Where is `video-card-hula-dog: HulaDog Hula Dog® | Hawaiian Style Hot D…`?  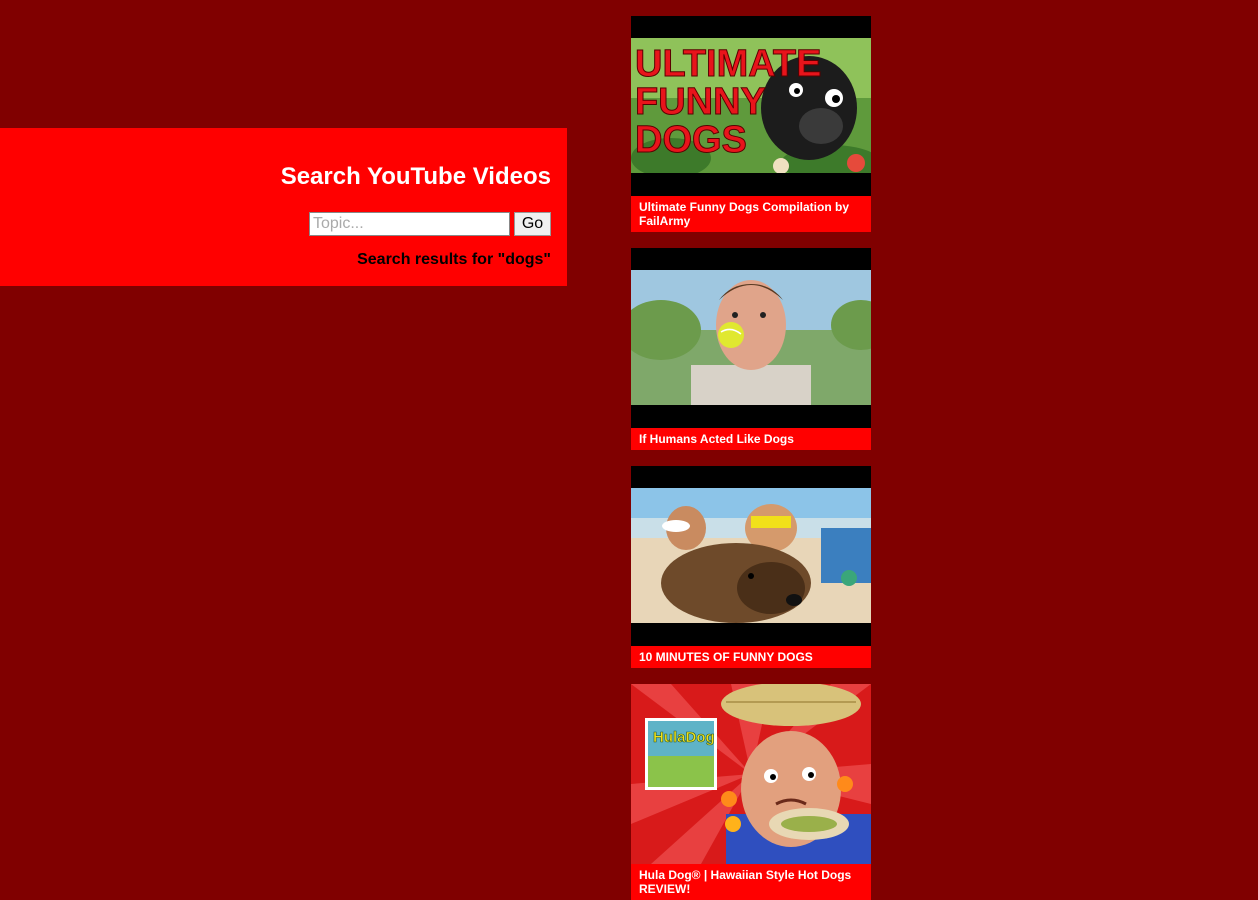
video-card-hula-dog: HulaDog Hula Dog® | Hawaiian Style Hot D… is located at coordinates (751, 792).